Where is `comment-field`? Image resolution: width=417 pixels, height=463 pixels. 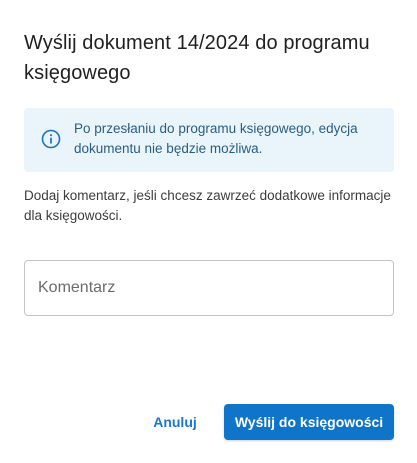 comment-field is located at coordinates (209, 288).